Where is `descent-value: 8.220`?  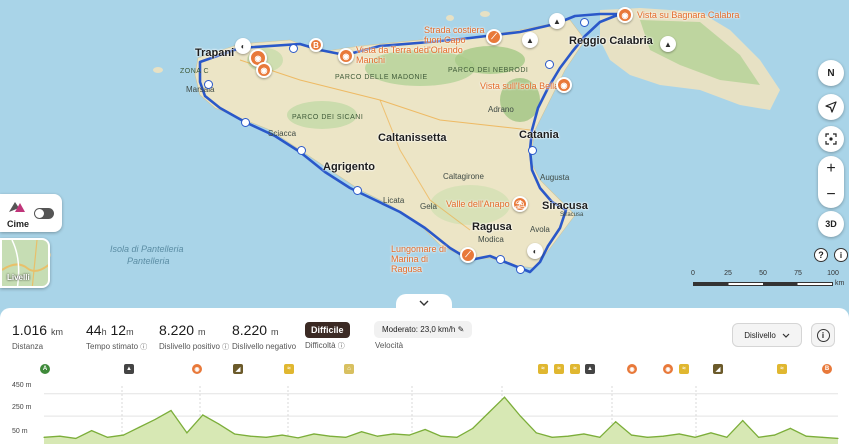 descent-value: 8.220 is located at coordinates (250, 330).